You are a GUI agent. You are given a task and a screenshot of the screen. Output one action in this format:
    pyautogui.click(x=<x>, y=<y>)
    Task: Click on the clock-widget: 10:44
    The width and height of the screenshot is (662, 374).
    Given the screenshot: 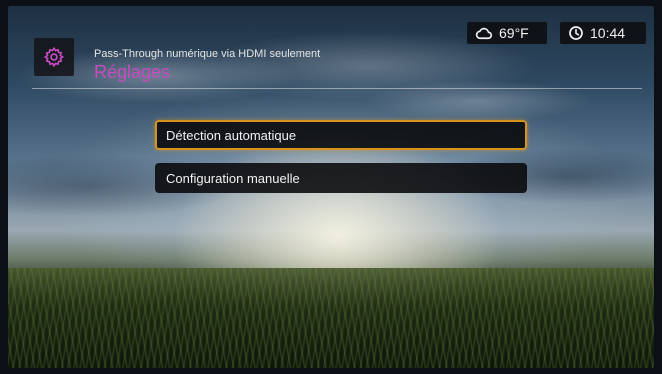 What is the action you would take?
    pyautogui.click(x=603, y=33)
    